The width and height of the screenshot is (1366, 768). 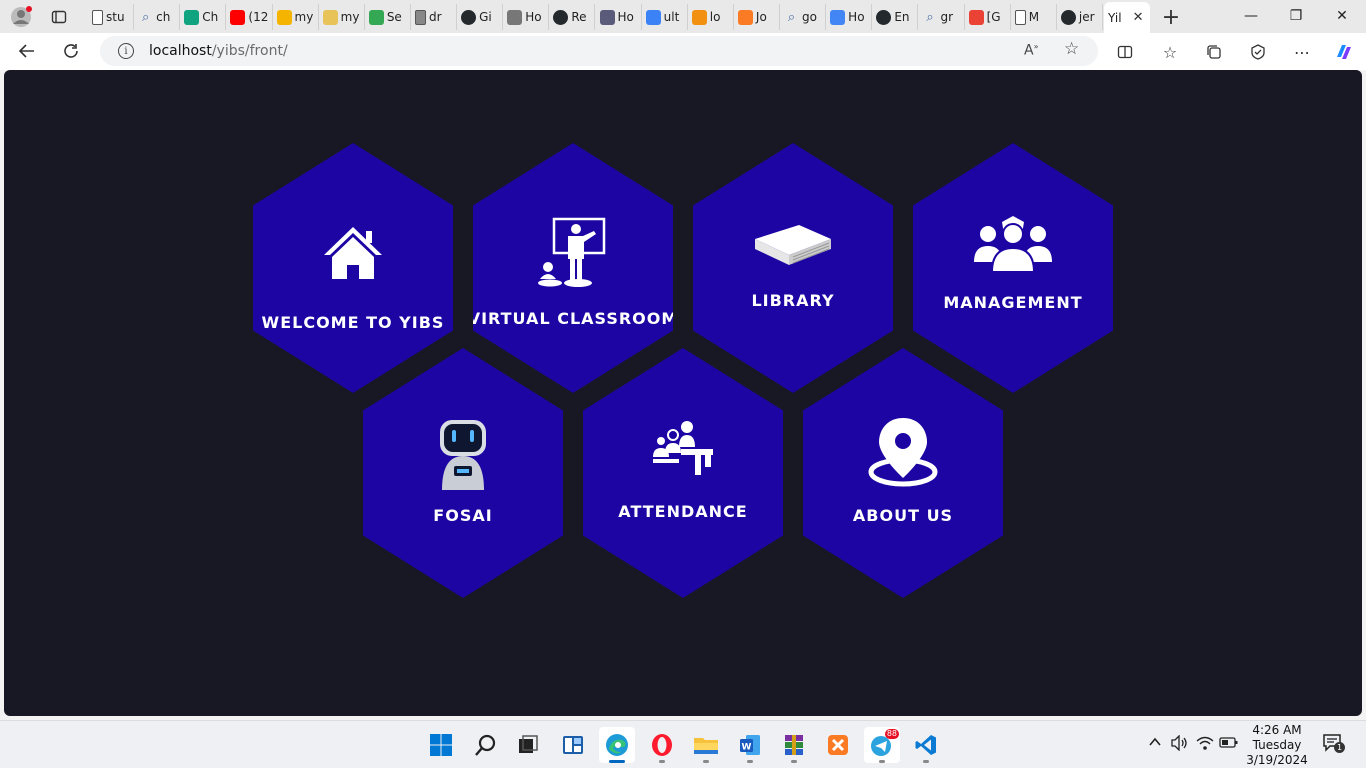 I want to click on copilot-icon, so click(x=1344, y=52).